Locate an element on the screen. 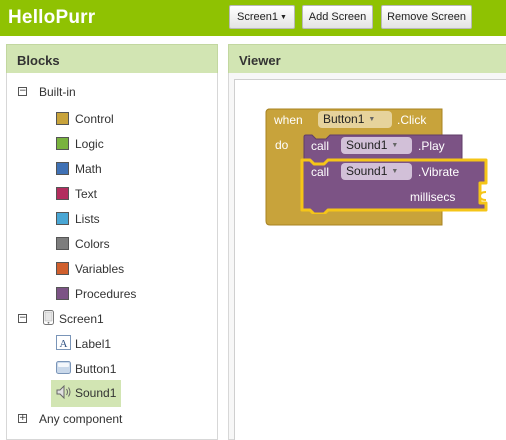  add-screen-button: Add Screen is located at coordinates (337, 17).